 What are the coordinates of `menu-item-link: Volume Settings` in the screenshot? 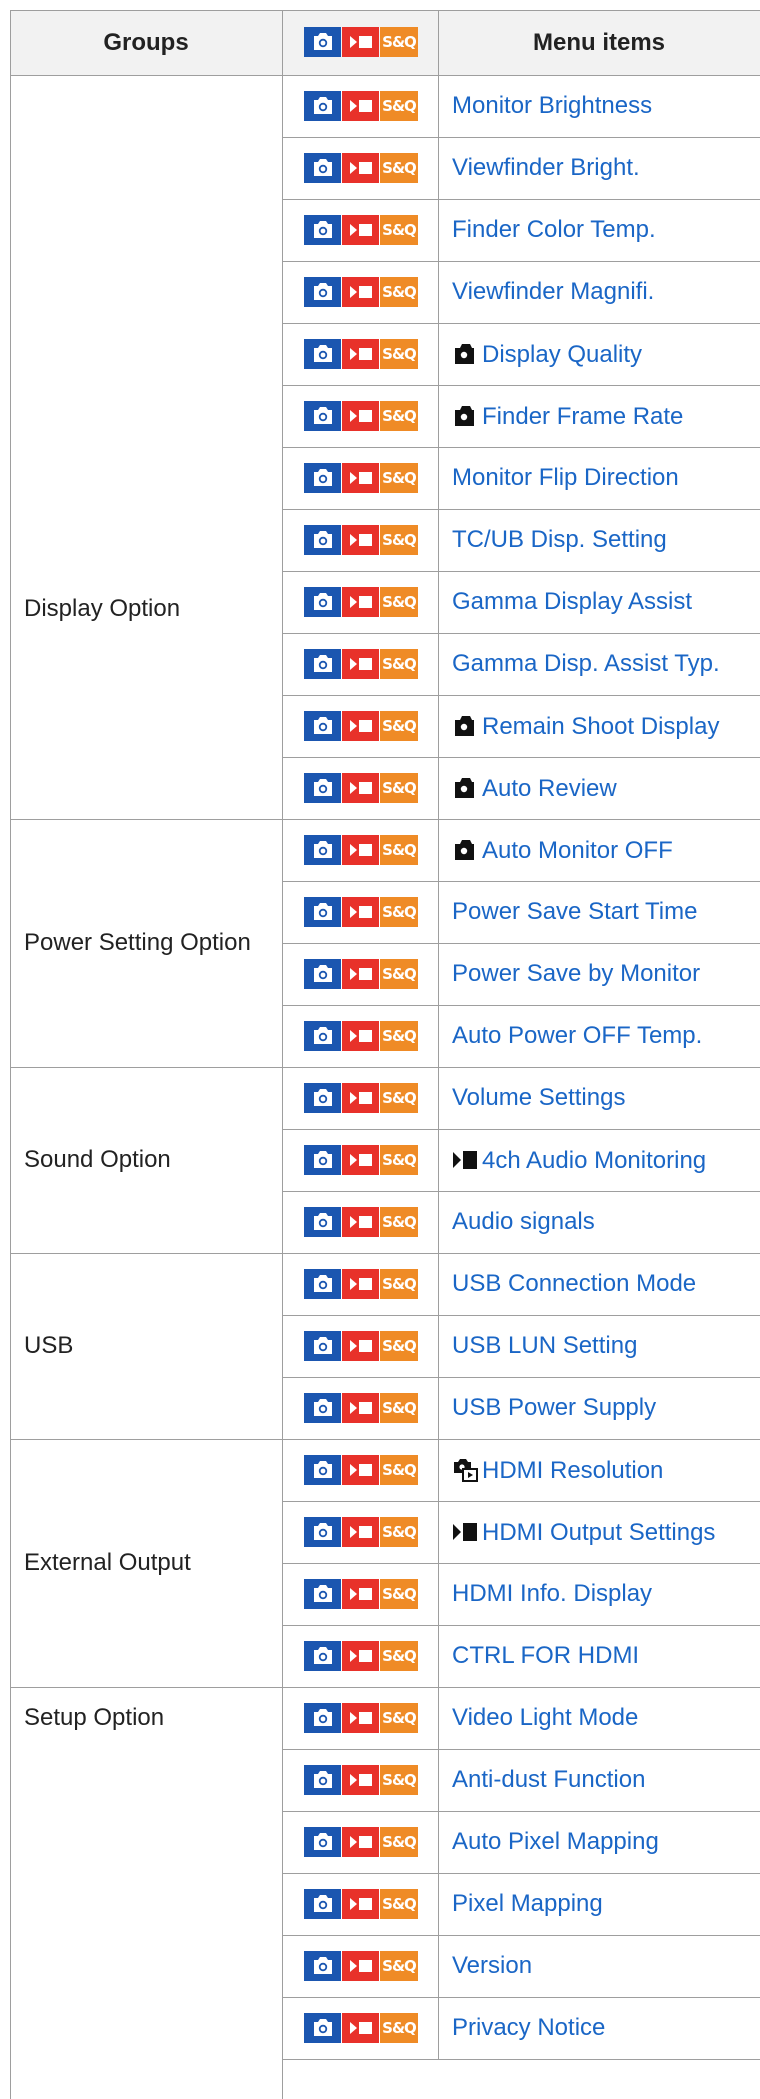 It's located at (538, 1098).